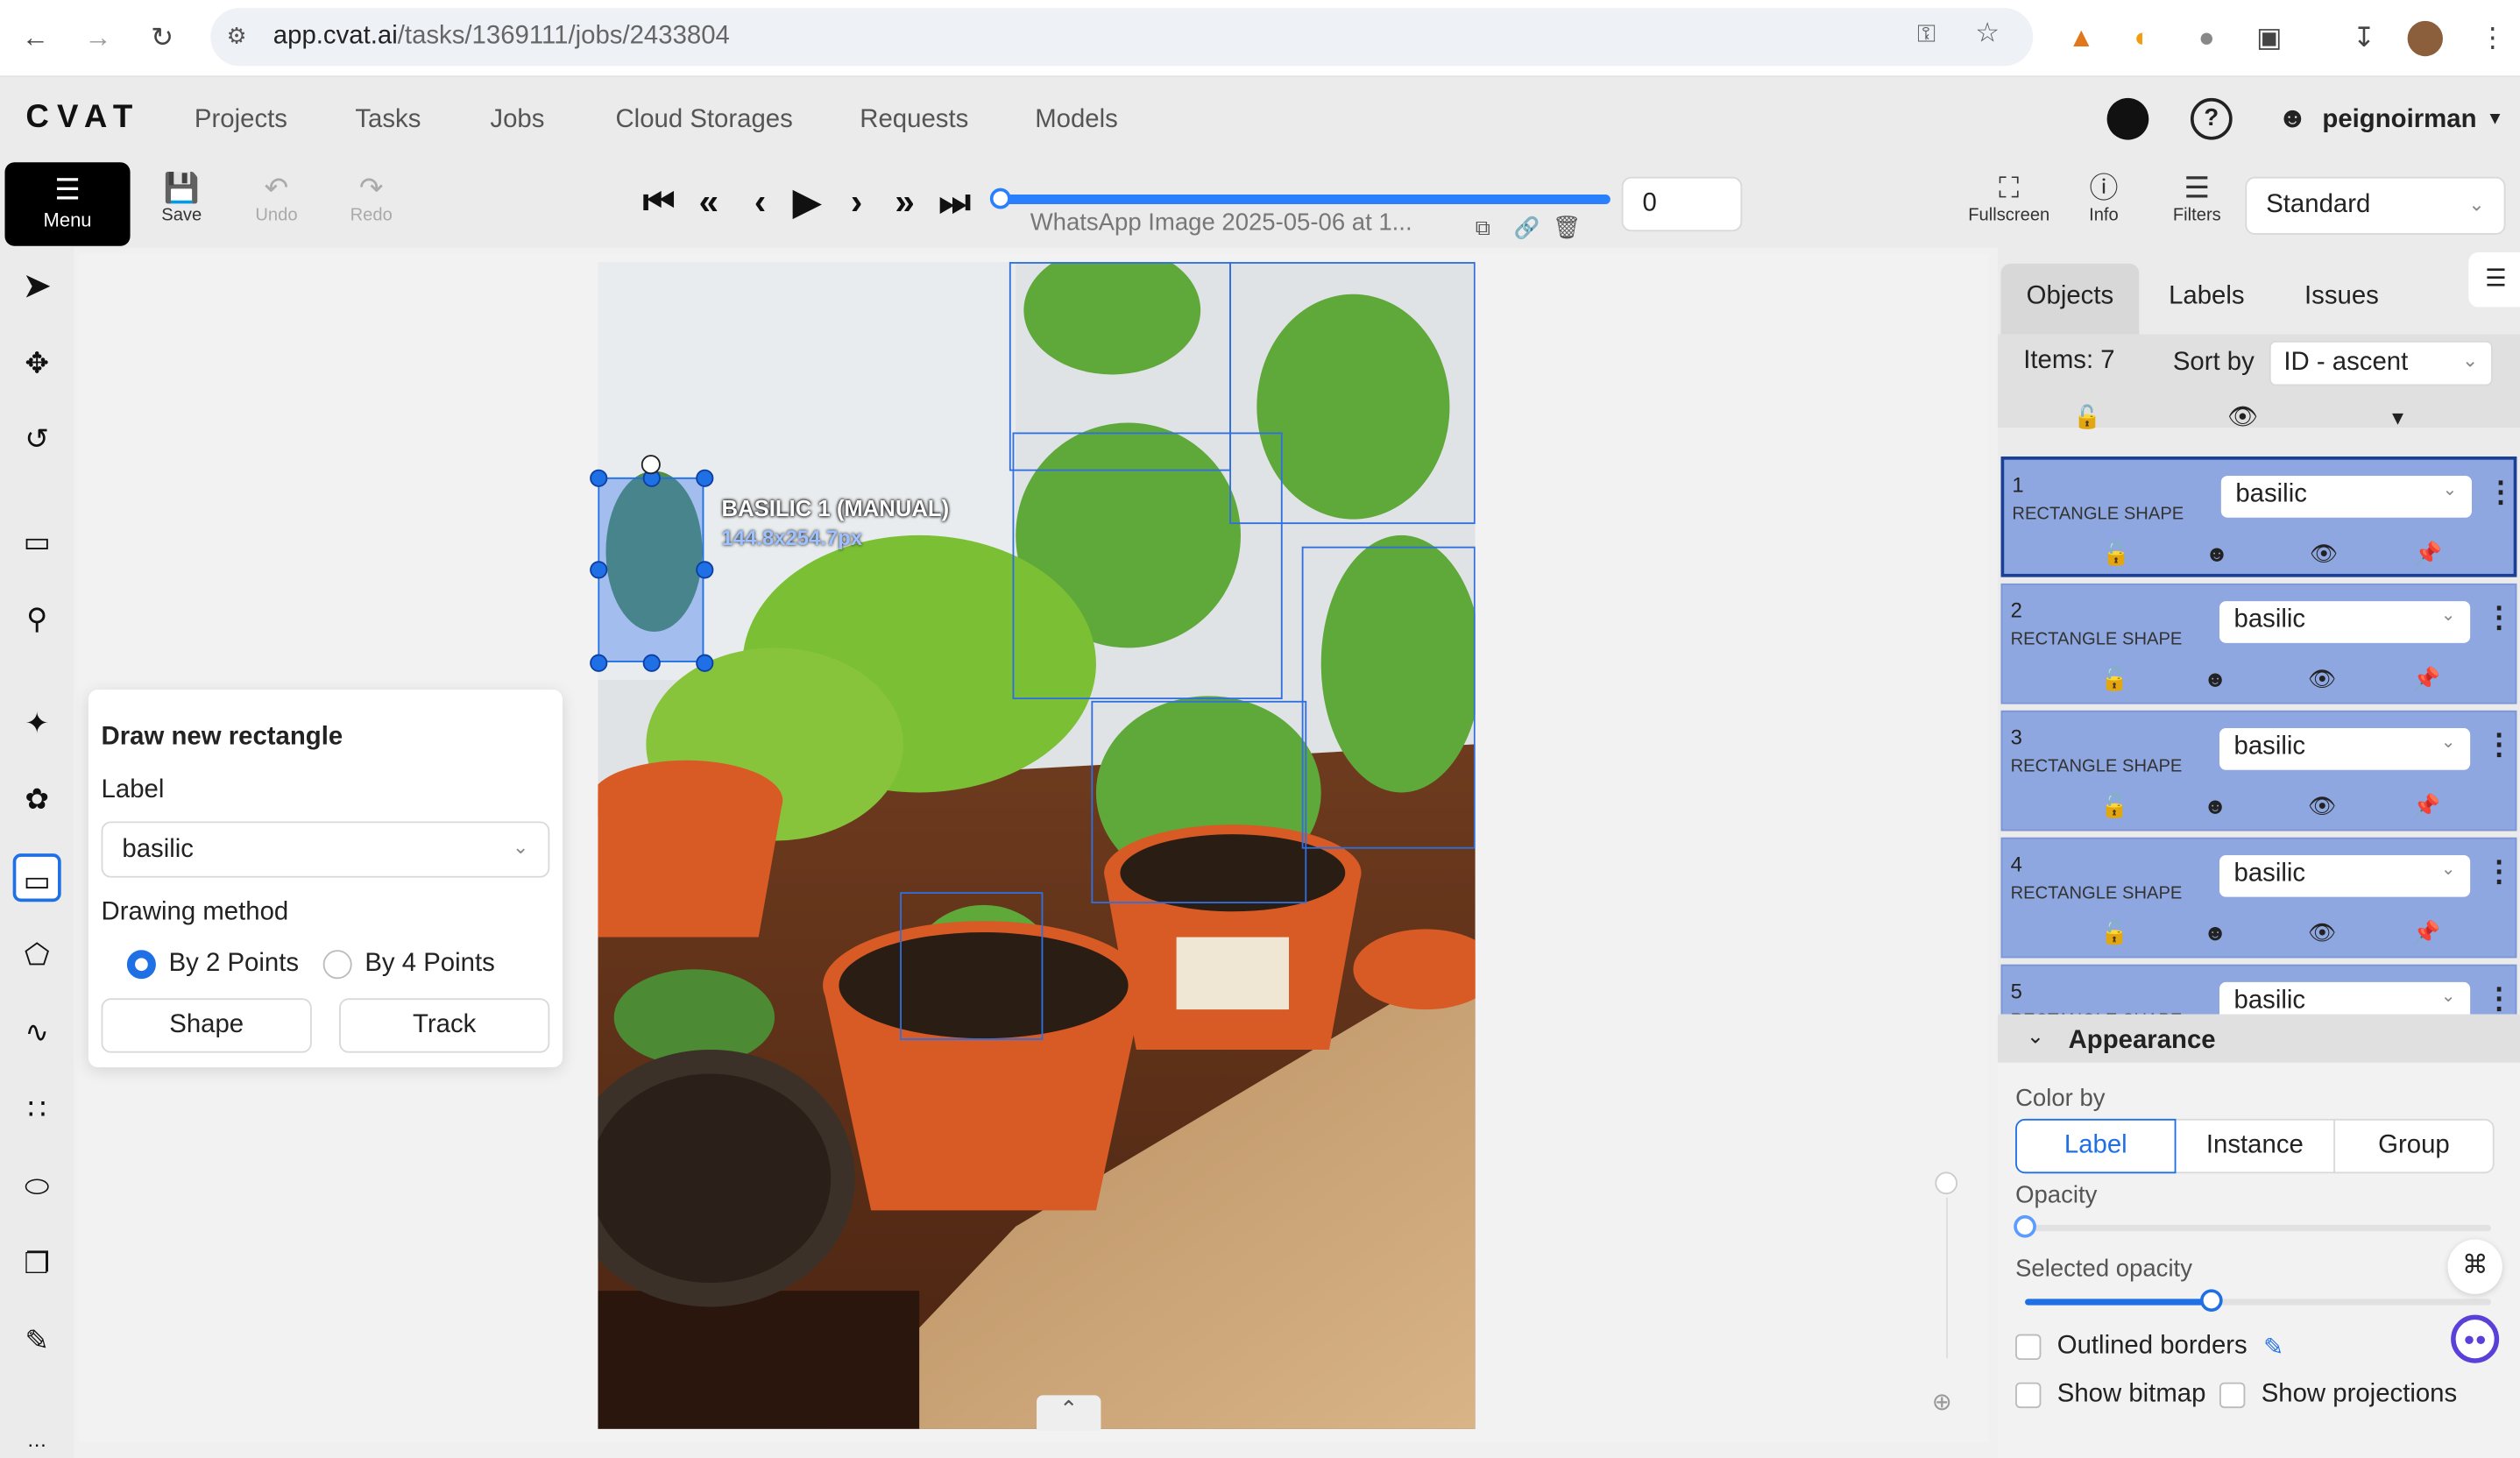 This screenshot has height=1458, width=2520. I want to click on first-frame-icon: ⏮, so click(659, 202).